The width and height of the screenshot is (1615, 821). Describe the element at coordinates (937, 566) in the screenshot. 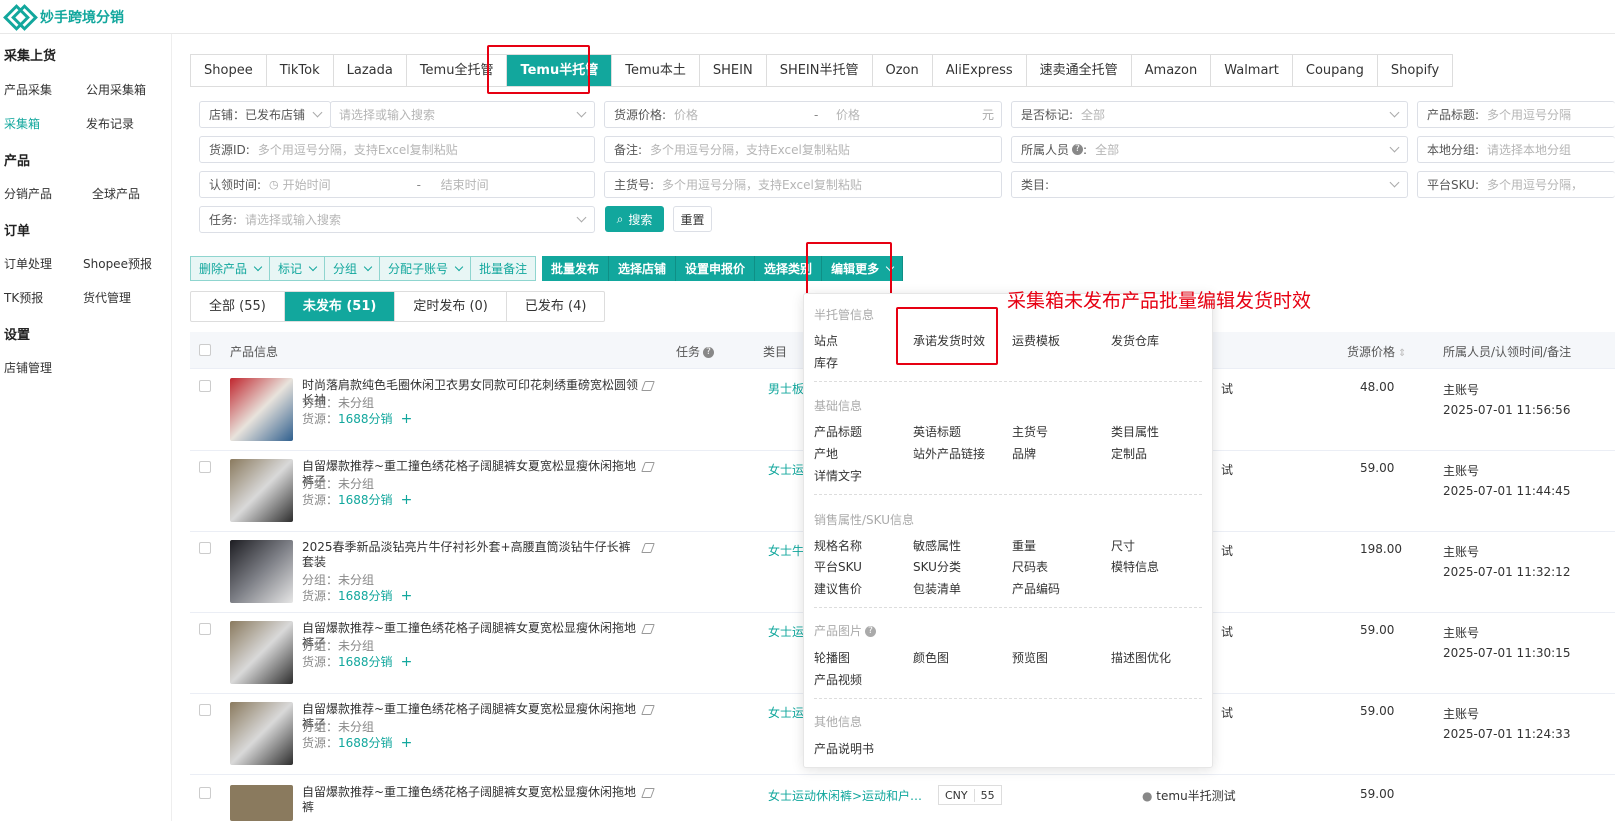

I see `menu-item-sku-class: SKU分类` at that location.